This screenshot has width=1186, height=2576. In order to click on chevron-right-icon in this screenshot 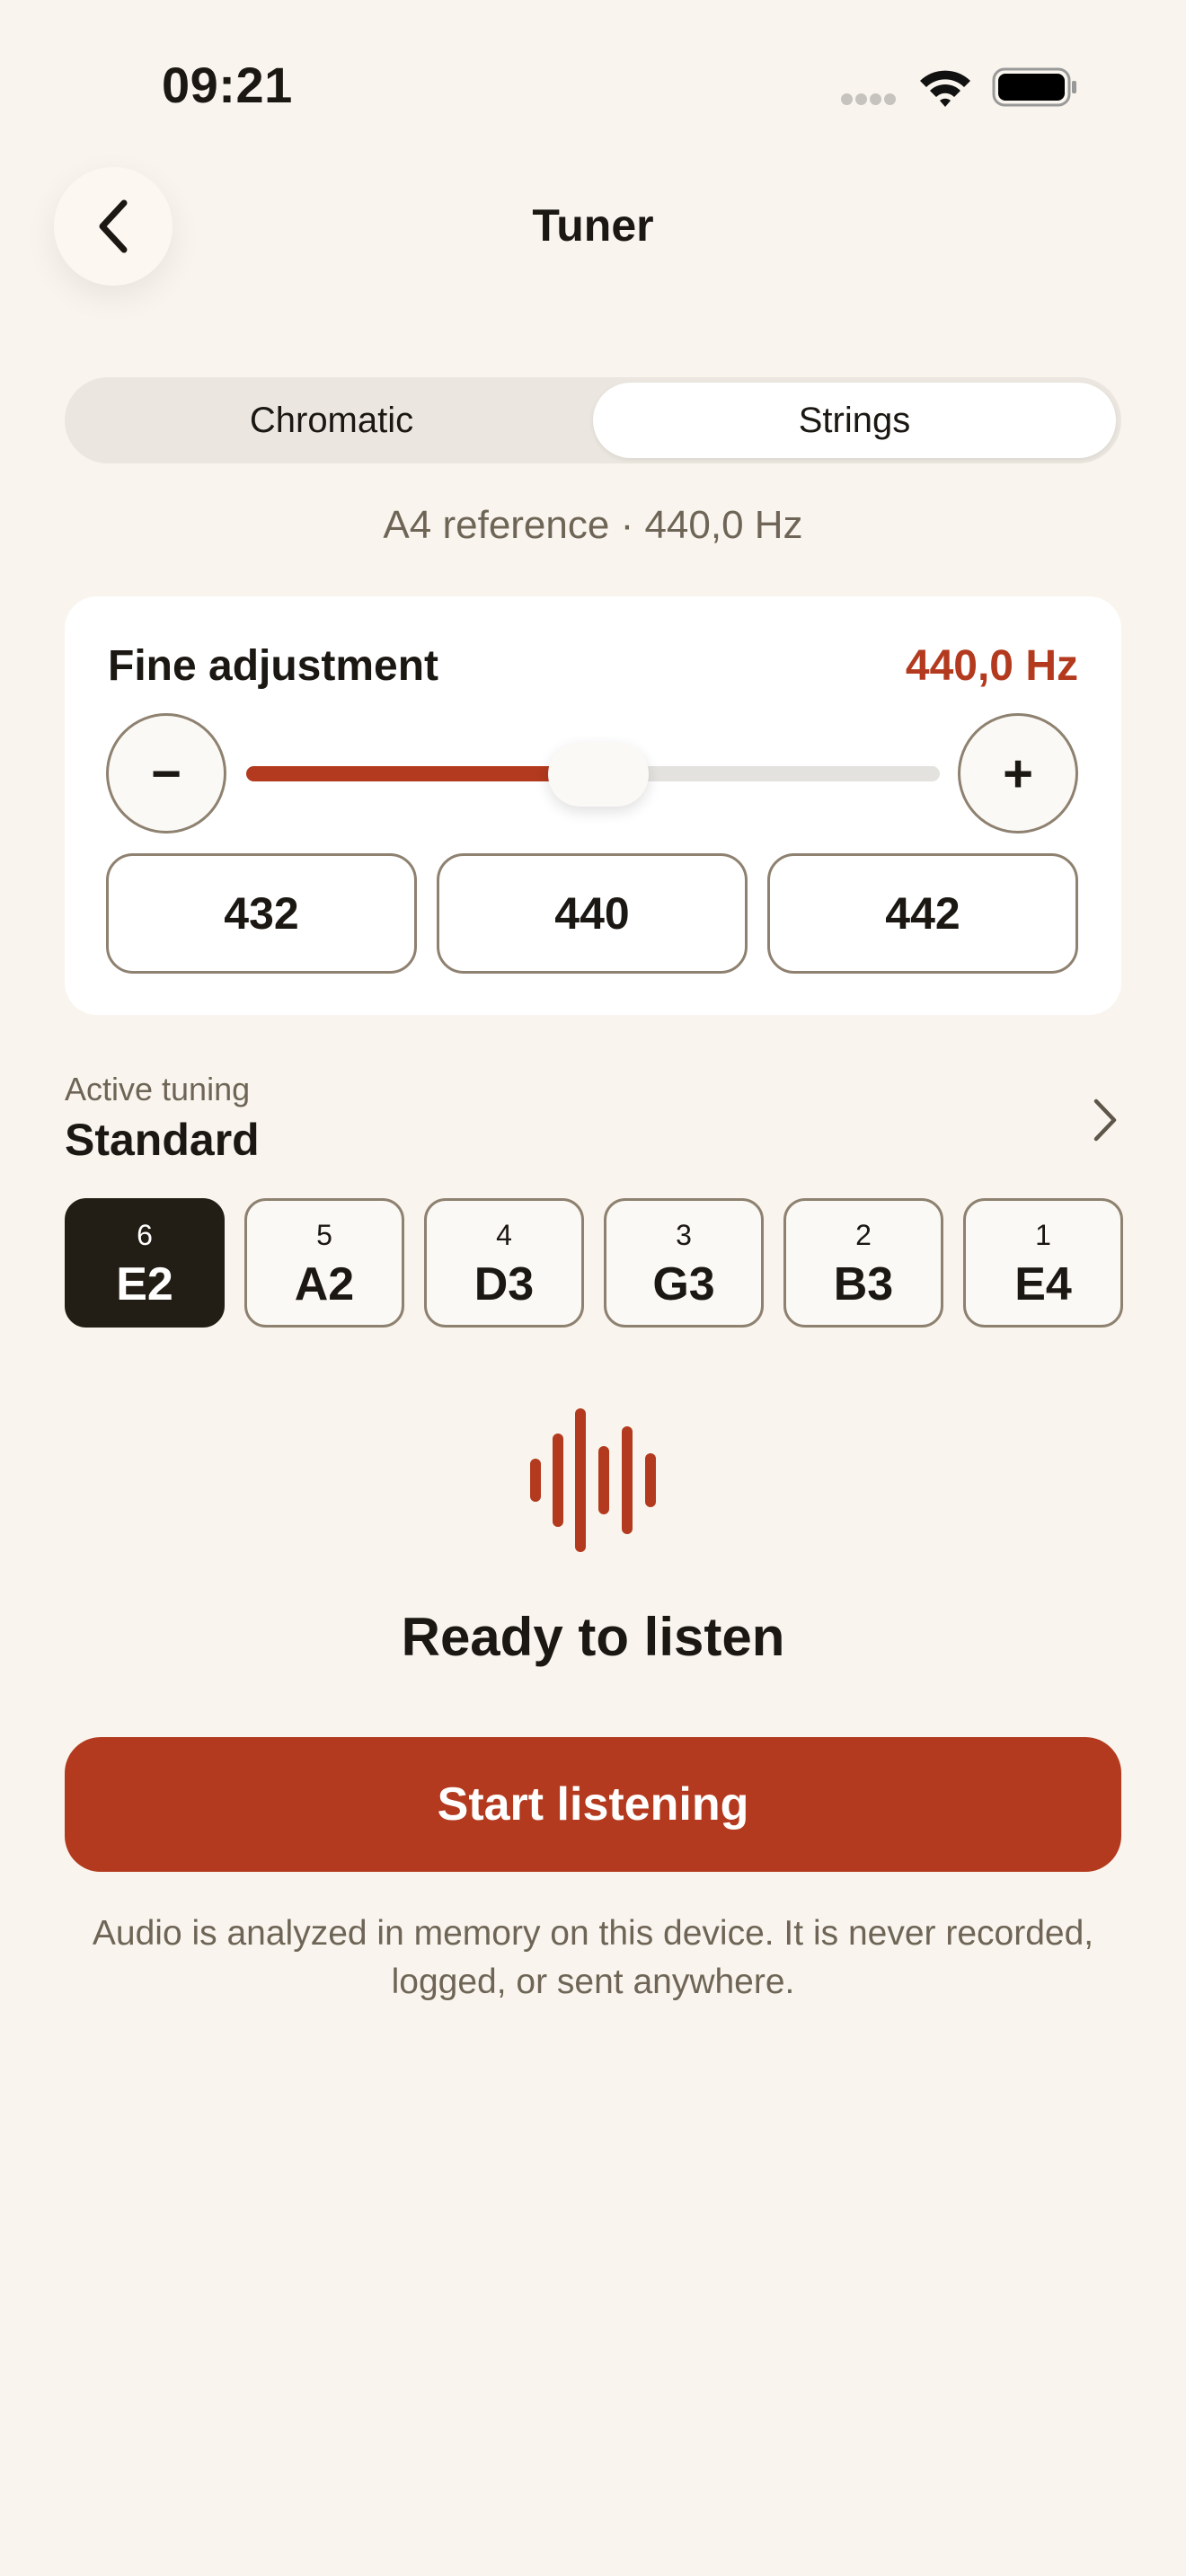, I will do `click(1105, 1120)`.